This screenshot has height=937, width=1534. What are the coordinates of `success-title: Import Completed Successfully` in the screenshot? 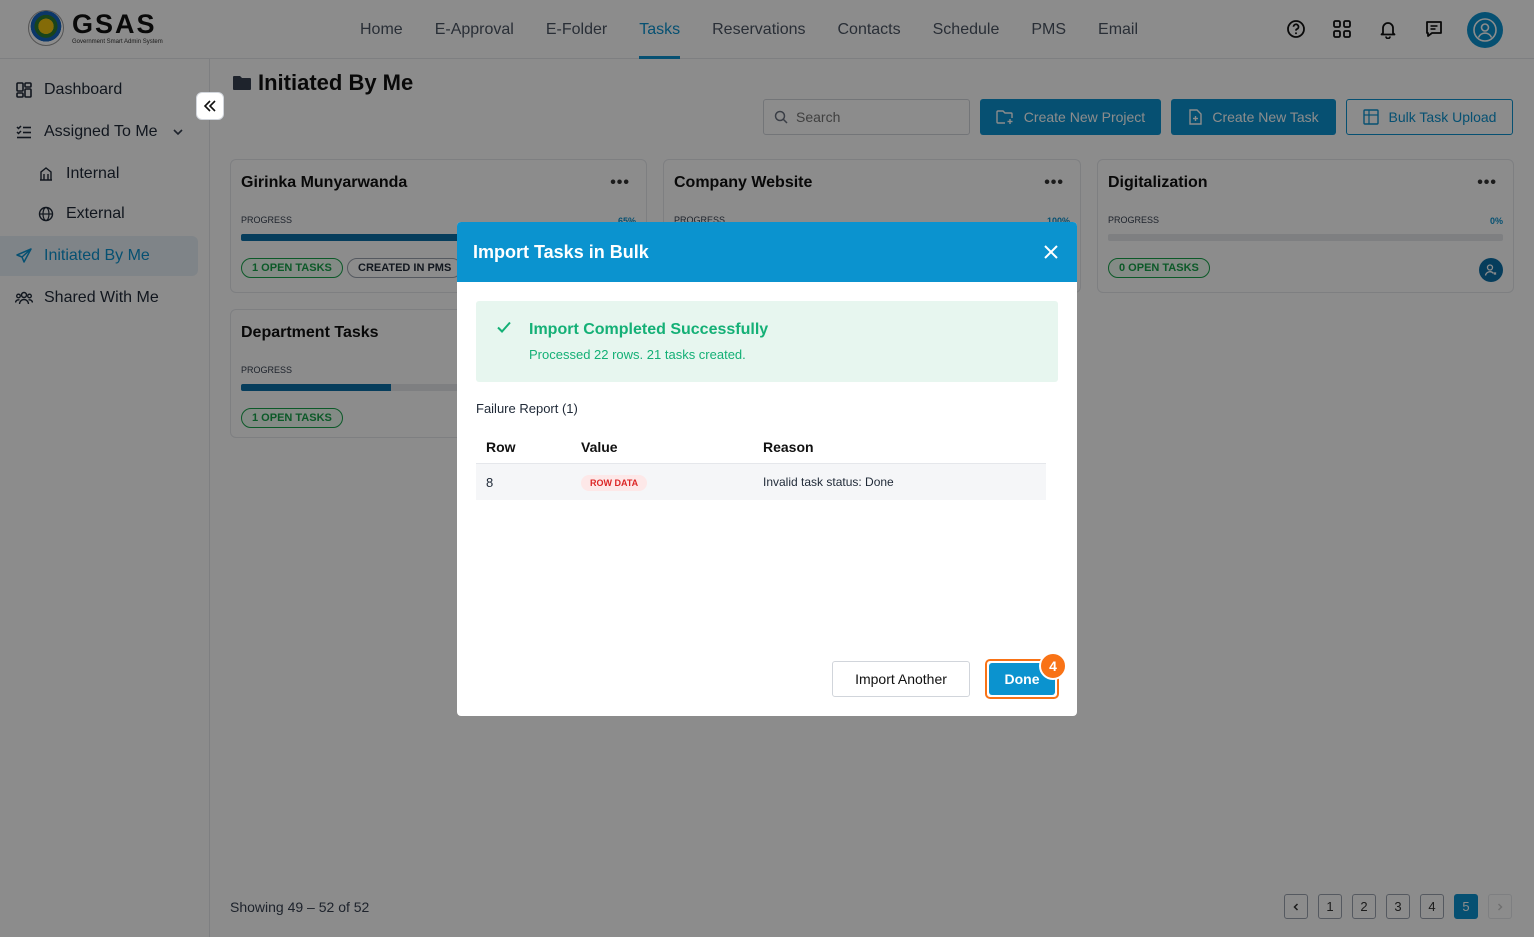 It's located at (649, 329).